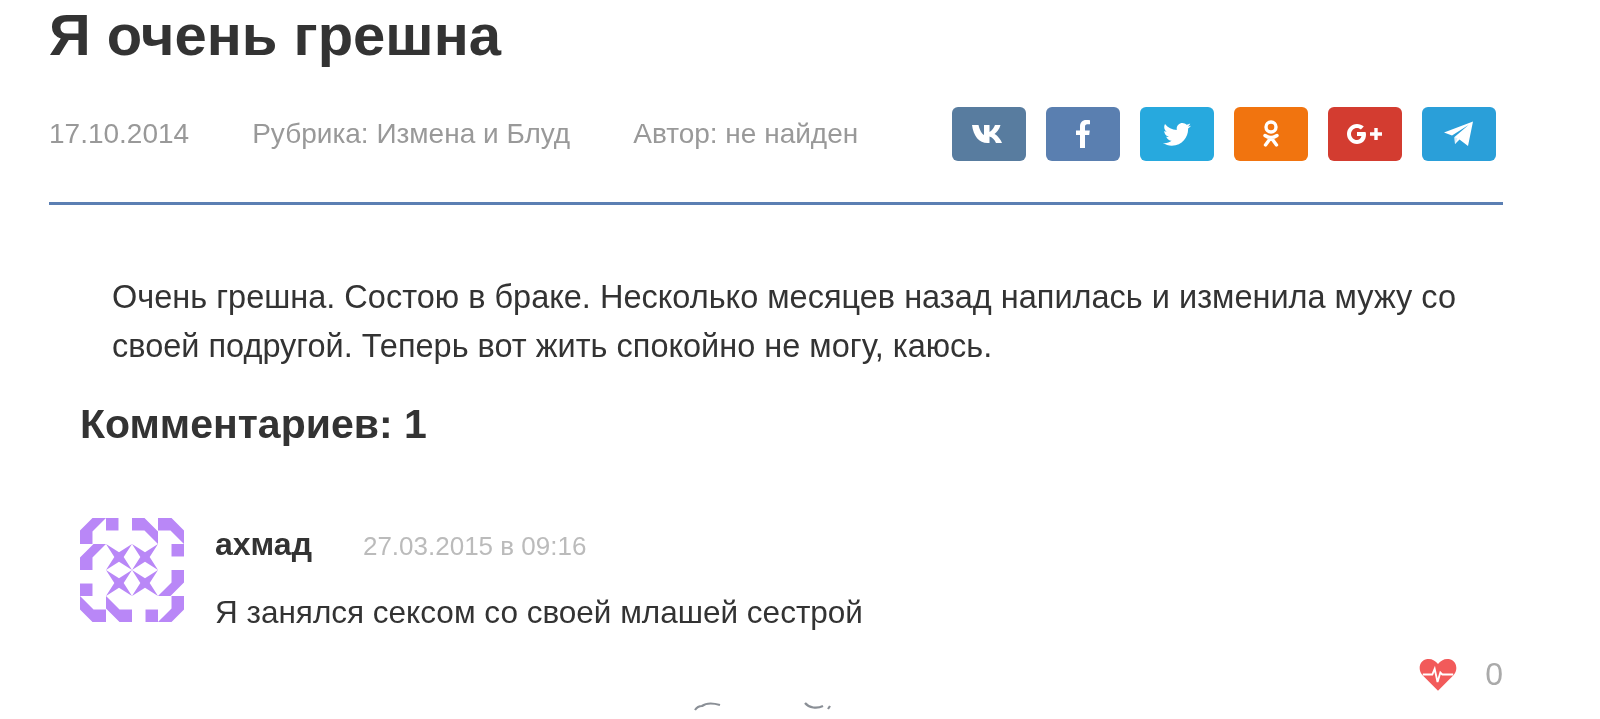 This screenshot has height=719, width=1600. Describe the element at coordinates (254, 424) in the screenshot. I see `comments-heading: Комментариев: 1` at that location.